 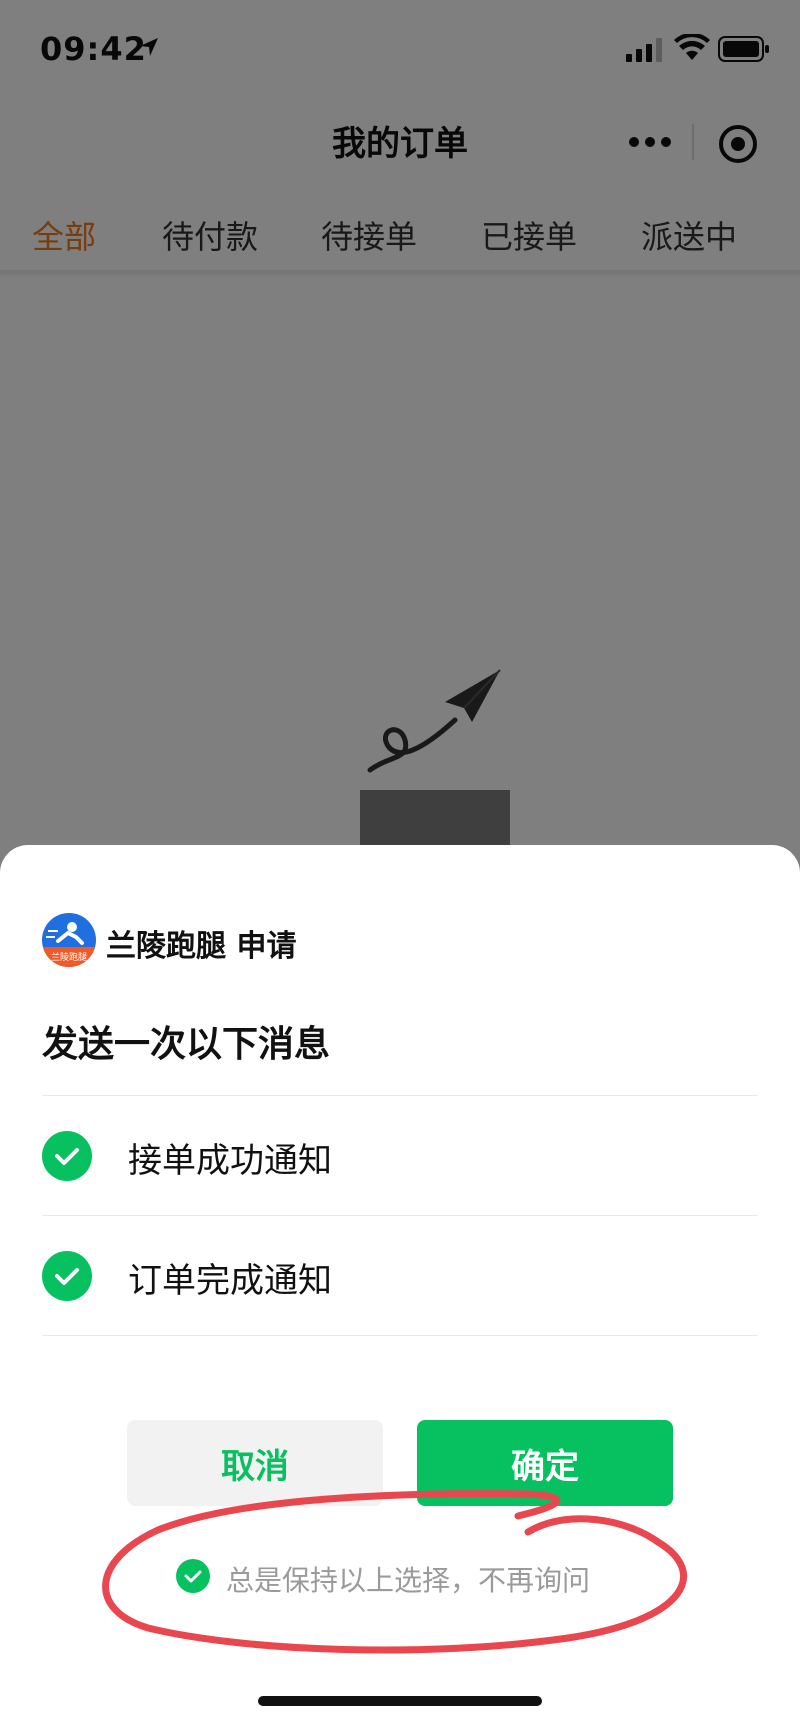 What do you see at coordinates (201, 946) in the screenshot?
I see `app-request-title: 兰陵跑腿 申请` at bounding box center [201, 946].